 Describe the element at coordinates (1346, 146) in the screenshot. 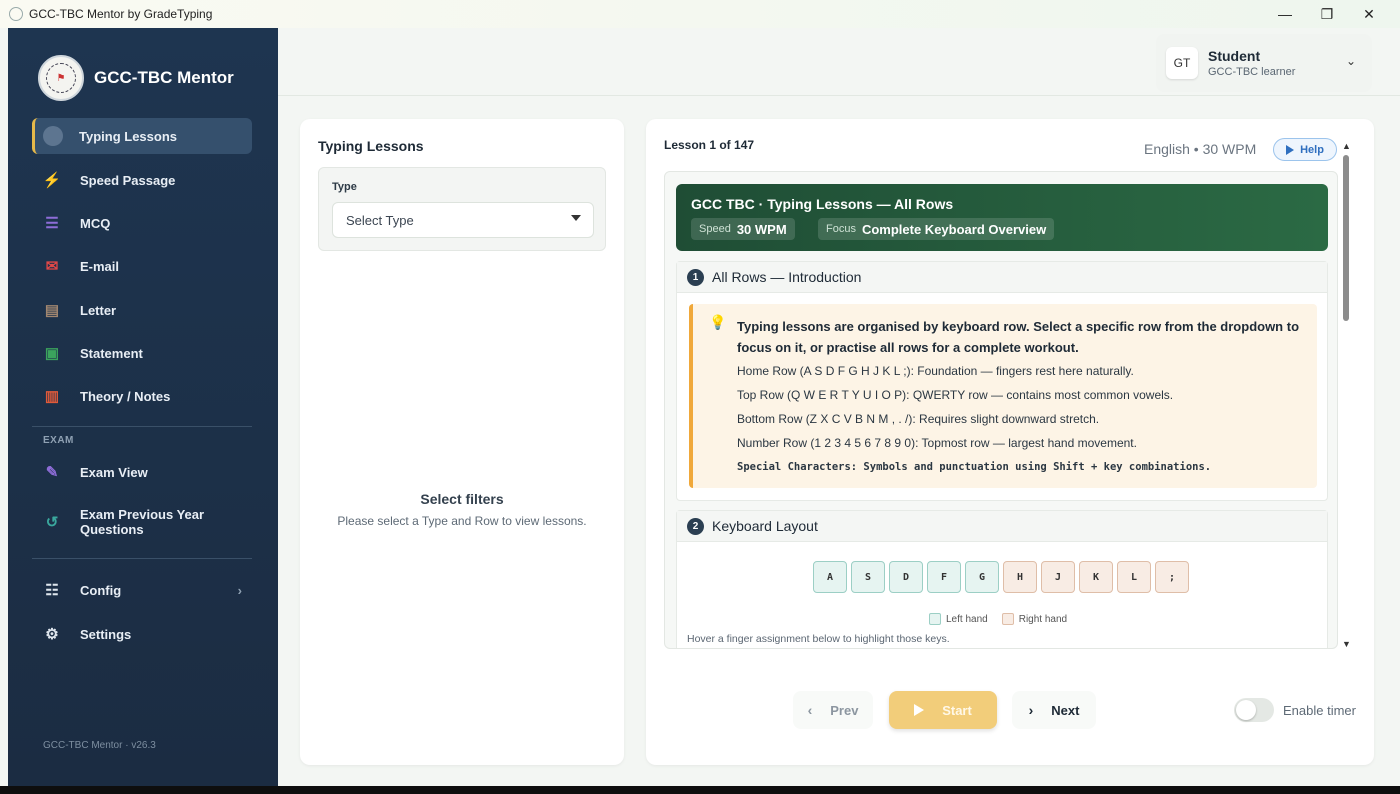

I see `scroll-up-arrow: ▲` at that location.